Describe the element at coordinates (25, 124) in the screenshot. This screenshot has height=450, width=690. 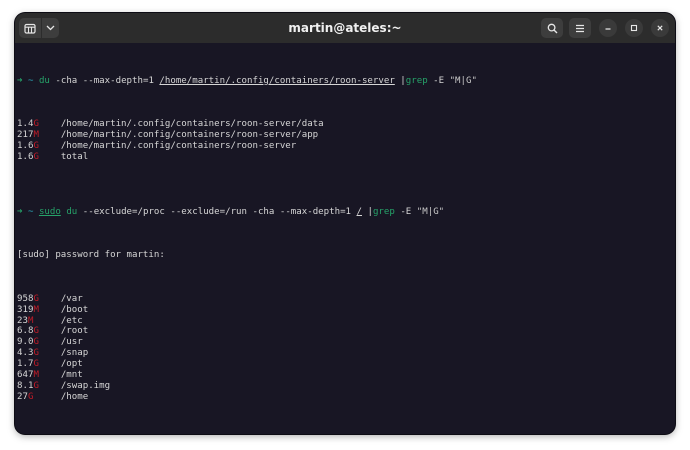
I see `size-number: 1.4` at that location.